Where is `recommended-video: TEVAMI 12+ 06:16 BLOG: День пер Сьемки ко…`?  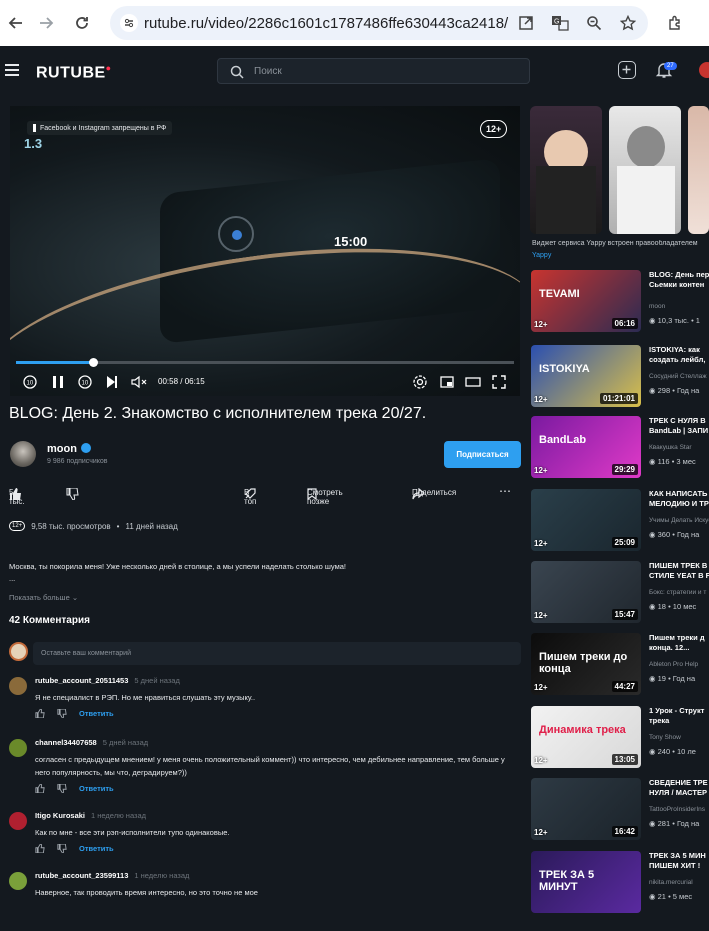
recommended-video: TEVAMI 12+ 06:16 BLOG: День пер Сьемки ко… is located at coordinates (619, 310).